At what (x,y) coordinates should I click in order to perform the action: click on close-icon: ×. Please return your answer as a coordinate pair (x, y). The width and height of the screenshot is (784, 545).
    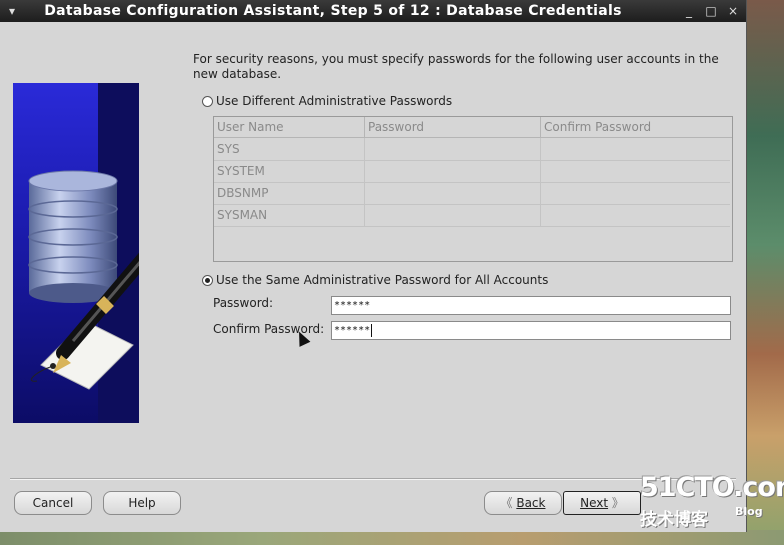
    Looking at the image, I should click on (733, 11).